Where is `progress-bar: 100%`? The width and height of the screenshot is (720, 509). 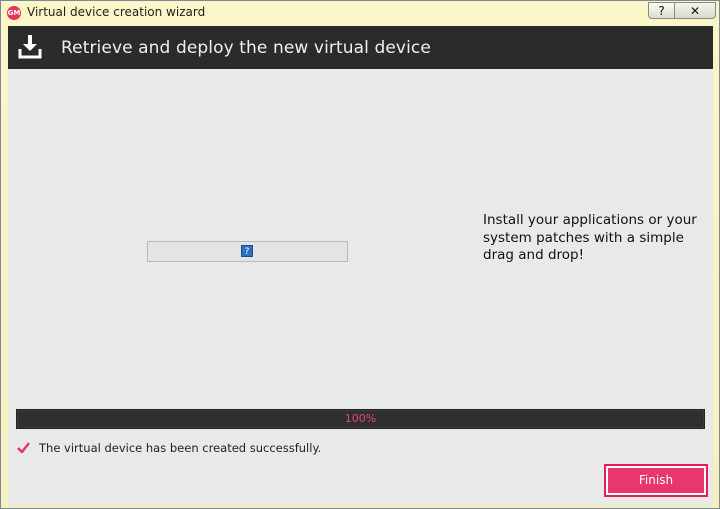 progress-bar: 100% is located at coordinates (360, 419).